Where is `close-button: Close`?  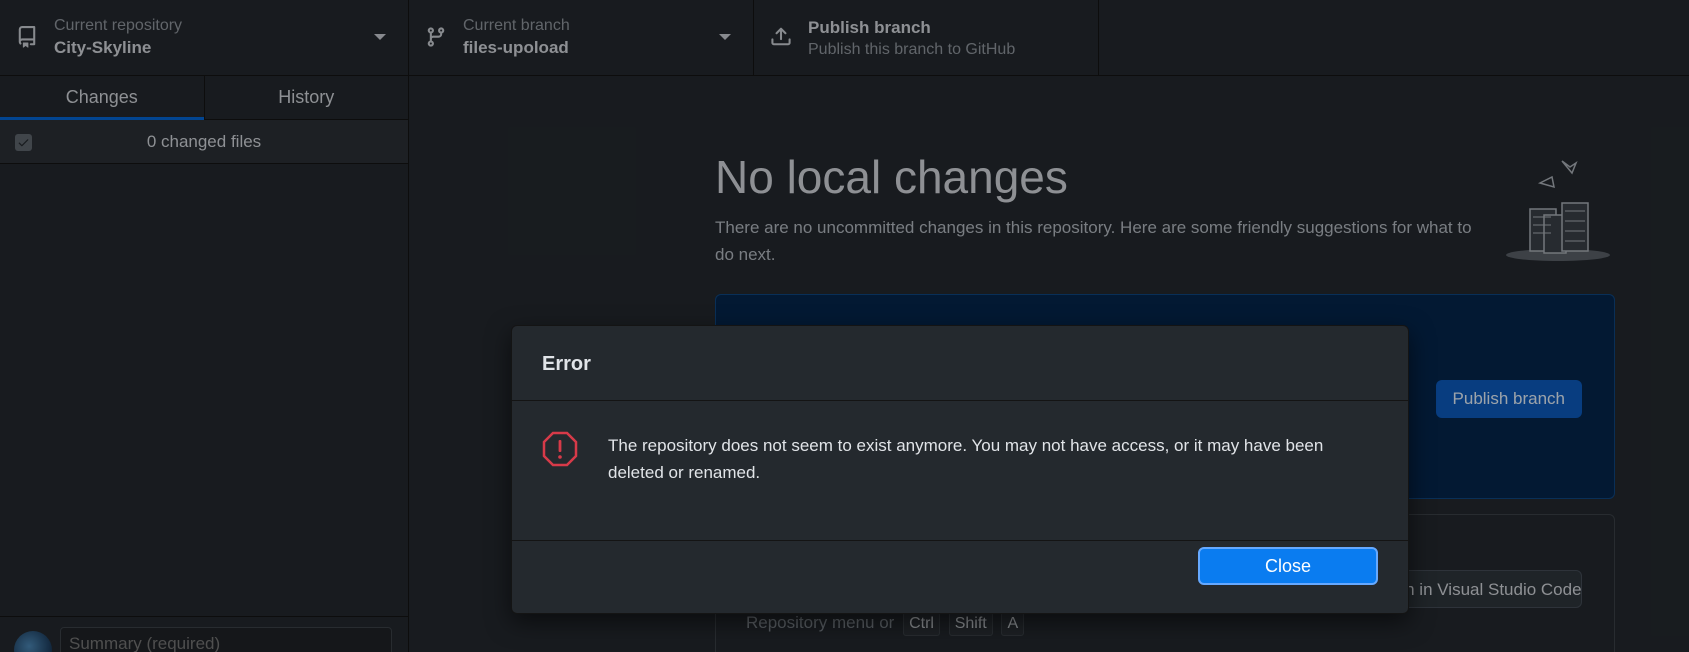
close-button: Close is located at coordinates (1288, 566).